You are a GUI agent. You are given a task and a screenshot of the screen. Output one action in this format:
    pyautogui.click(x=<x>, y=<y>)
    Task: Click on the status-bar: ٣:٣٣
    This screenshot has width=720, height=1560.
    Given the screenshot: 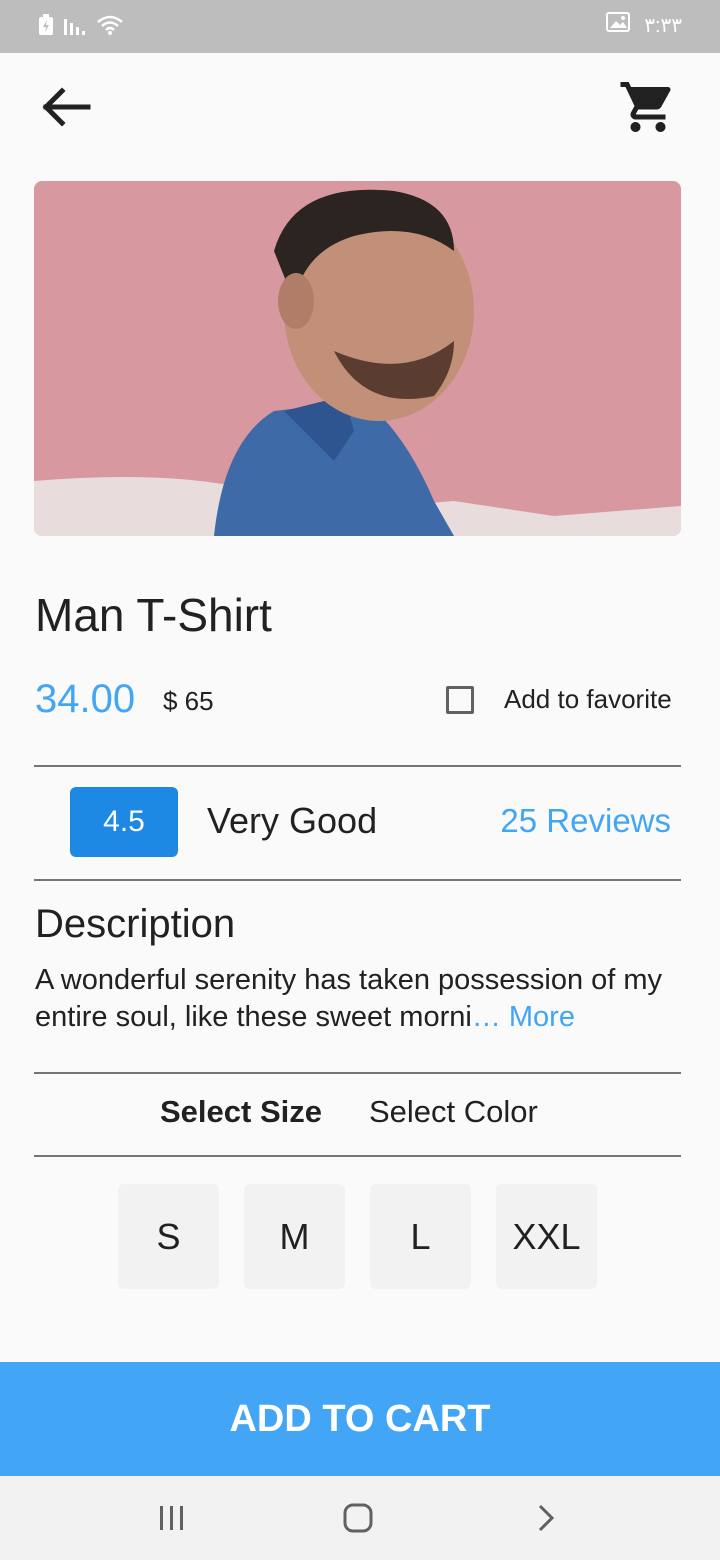 What is the action you would take?
    pyautogui.click(x=360, y=26)
    